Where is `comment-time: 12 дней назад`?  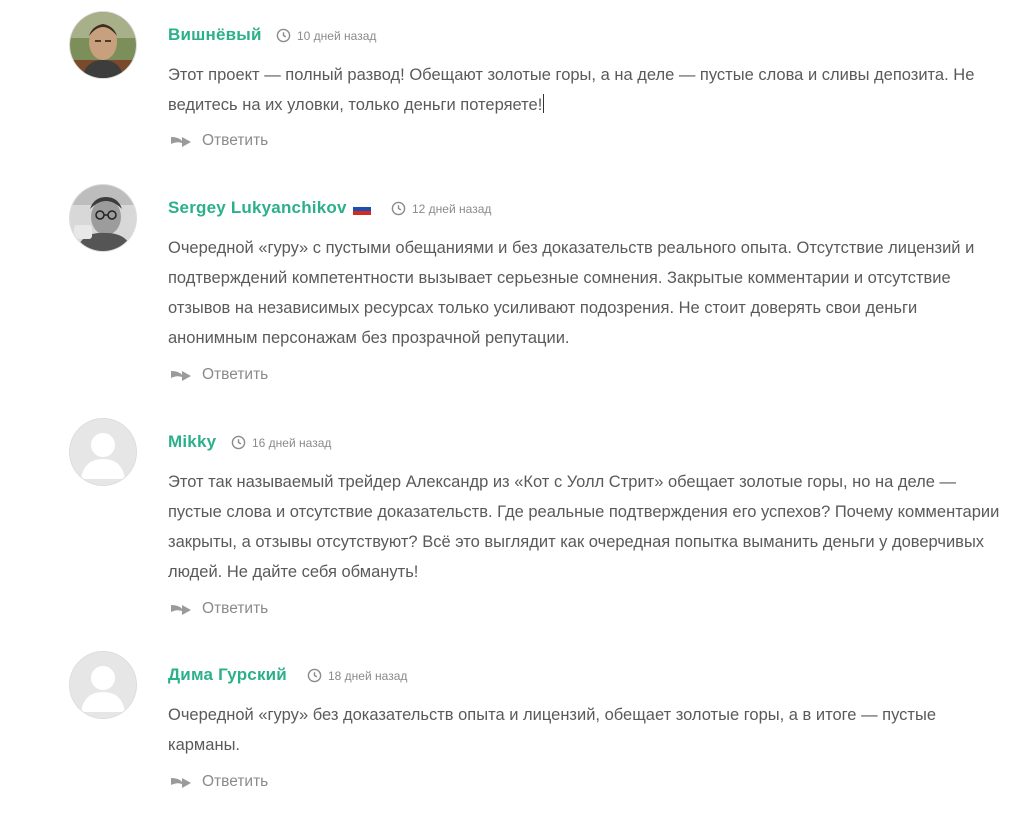 comment-time: 12 дней назад is located at coordinates (452, 208).